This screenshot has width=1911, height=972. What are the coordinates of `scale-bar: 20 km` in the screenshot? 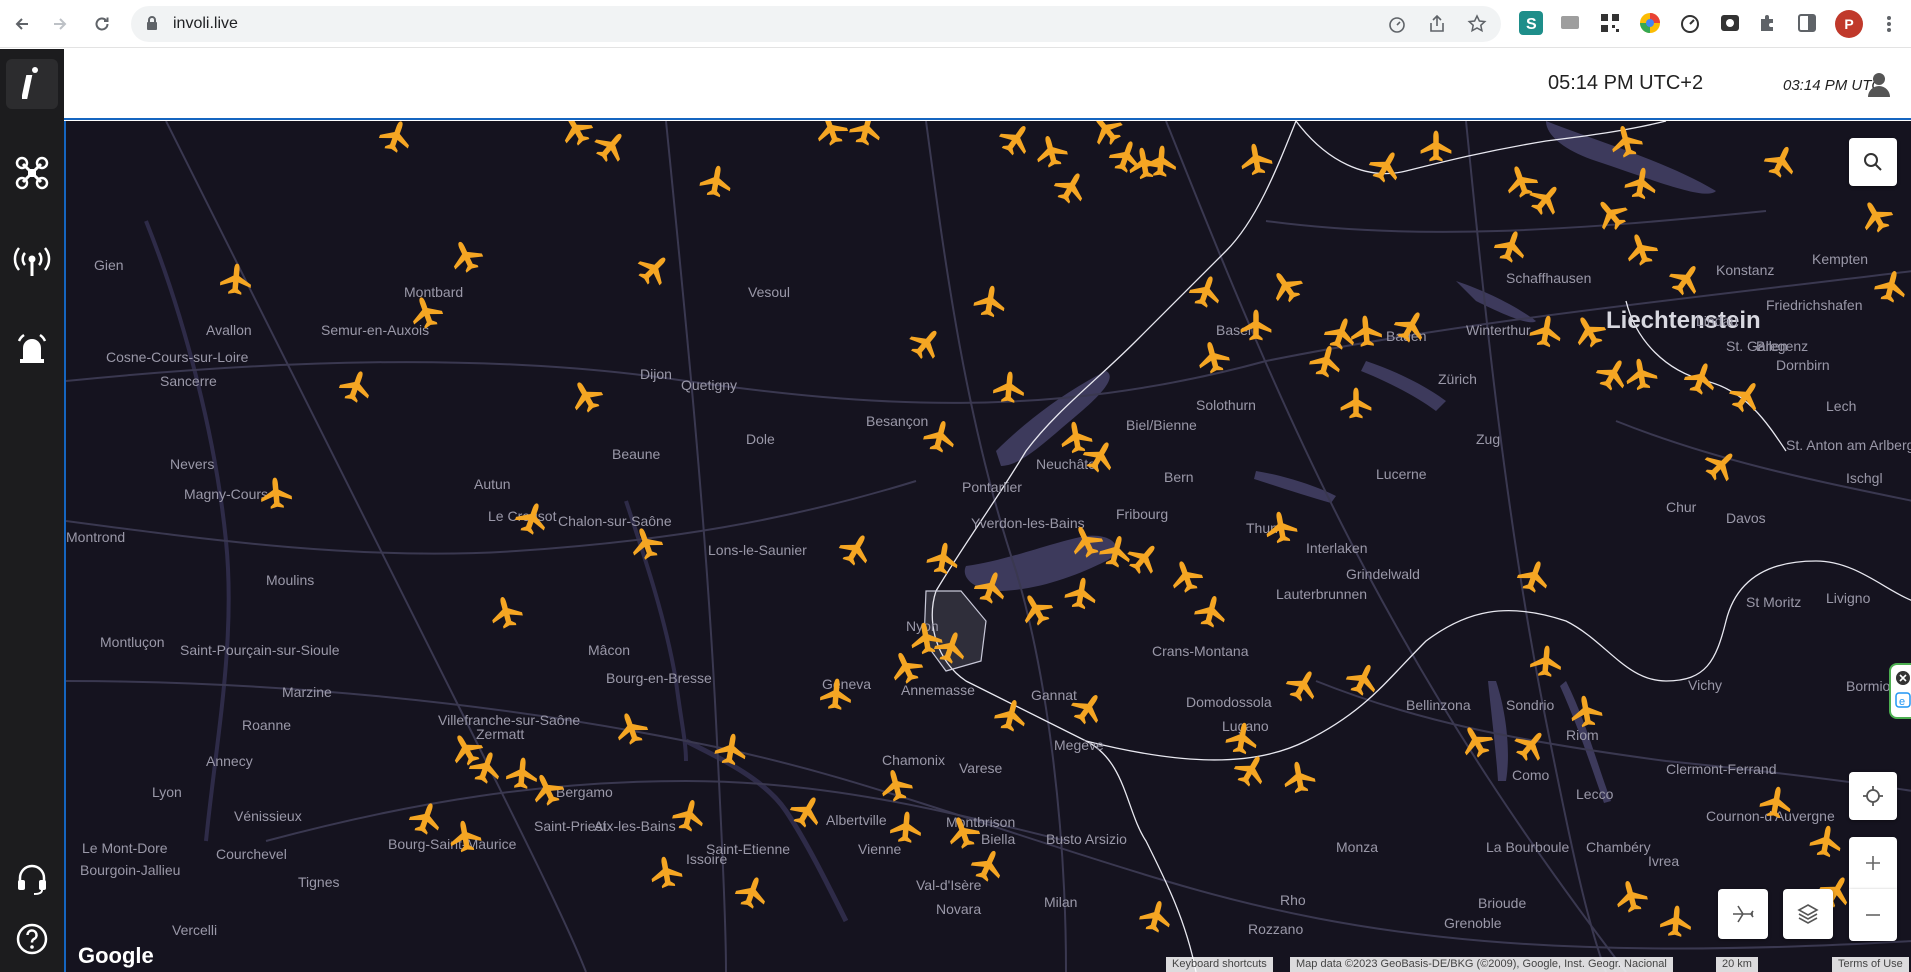 It's located at (1737, 964).